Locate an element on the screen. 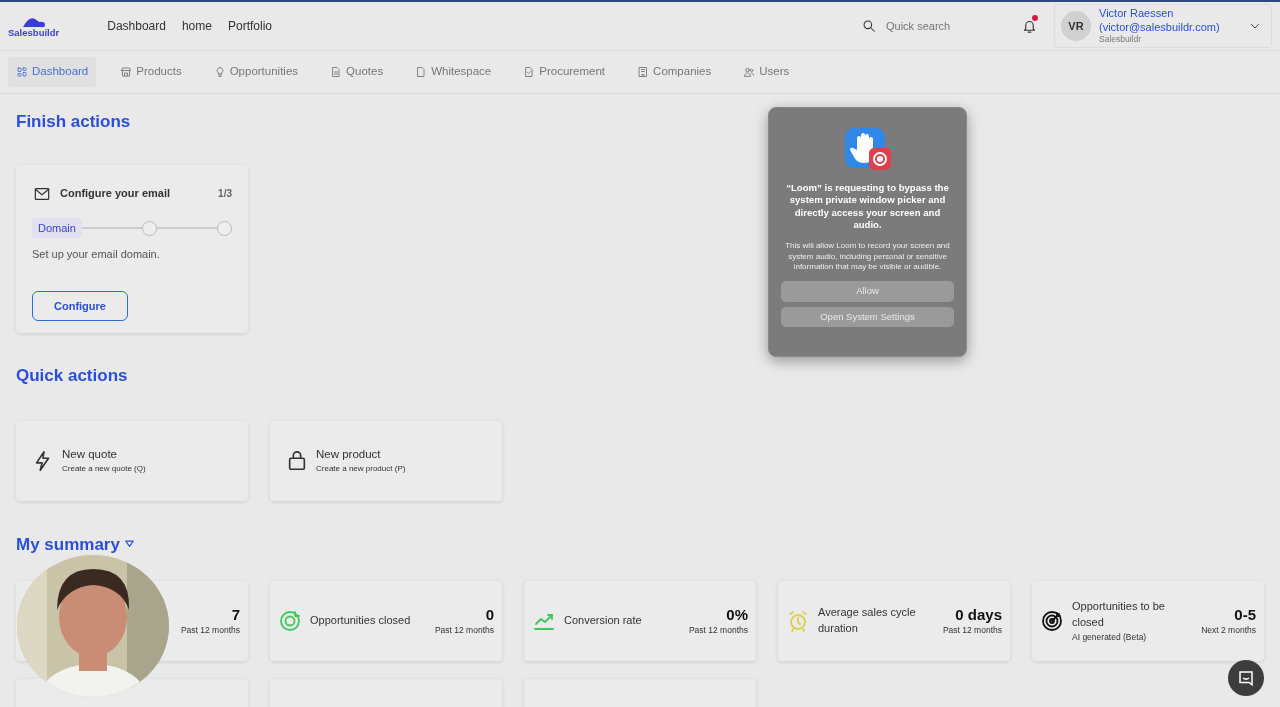  bell-icon is located at coordinates (1029, 27).